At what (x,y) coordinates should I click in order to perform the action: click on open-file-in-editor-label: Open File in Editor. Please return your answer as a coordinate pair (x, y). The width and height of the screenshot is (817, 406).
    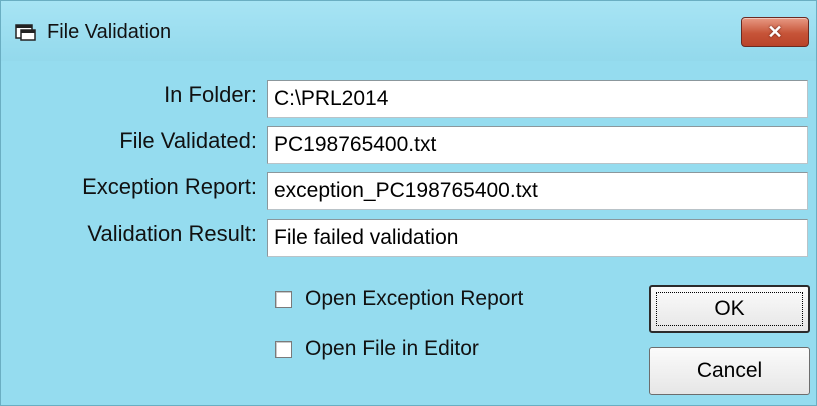
    Looking at the image, I should click on (392, 348).